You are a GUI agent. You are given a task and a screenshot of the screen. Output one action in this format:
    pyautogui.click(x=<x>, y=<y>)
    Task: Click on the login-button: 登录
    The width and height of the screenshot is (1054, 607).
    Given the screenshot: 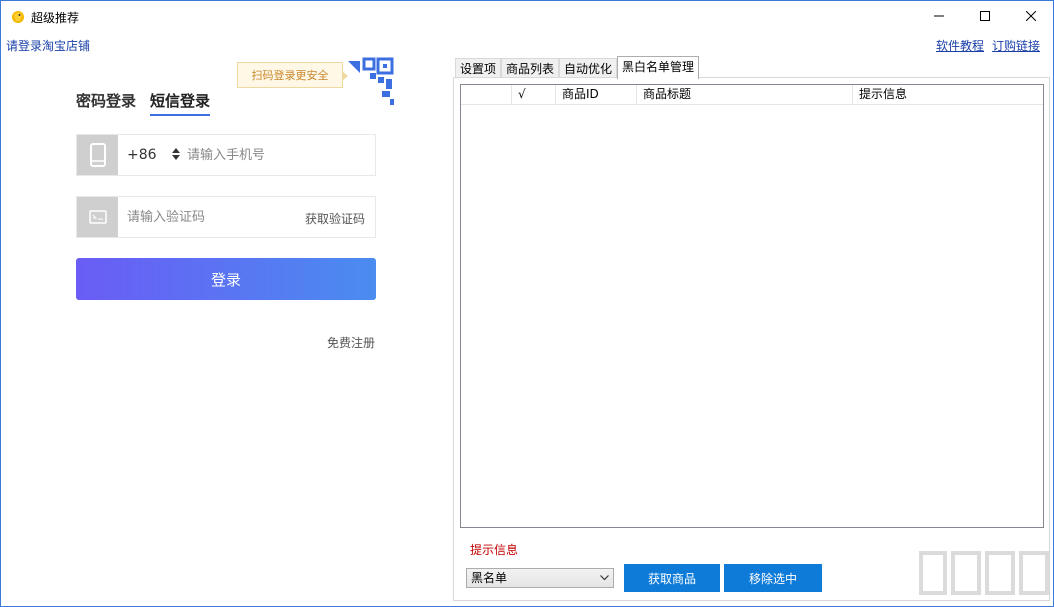 What is the action you would take?
    pyautogui.click(x=226, y=279)
    